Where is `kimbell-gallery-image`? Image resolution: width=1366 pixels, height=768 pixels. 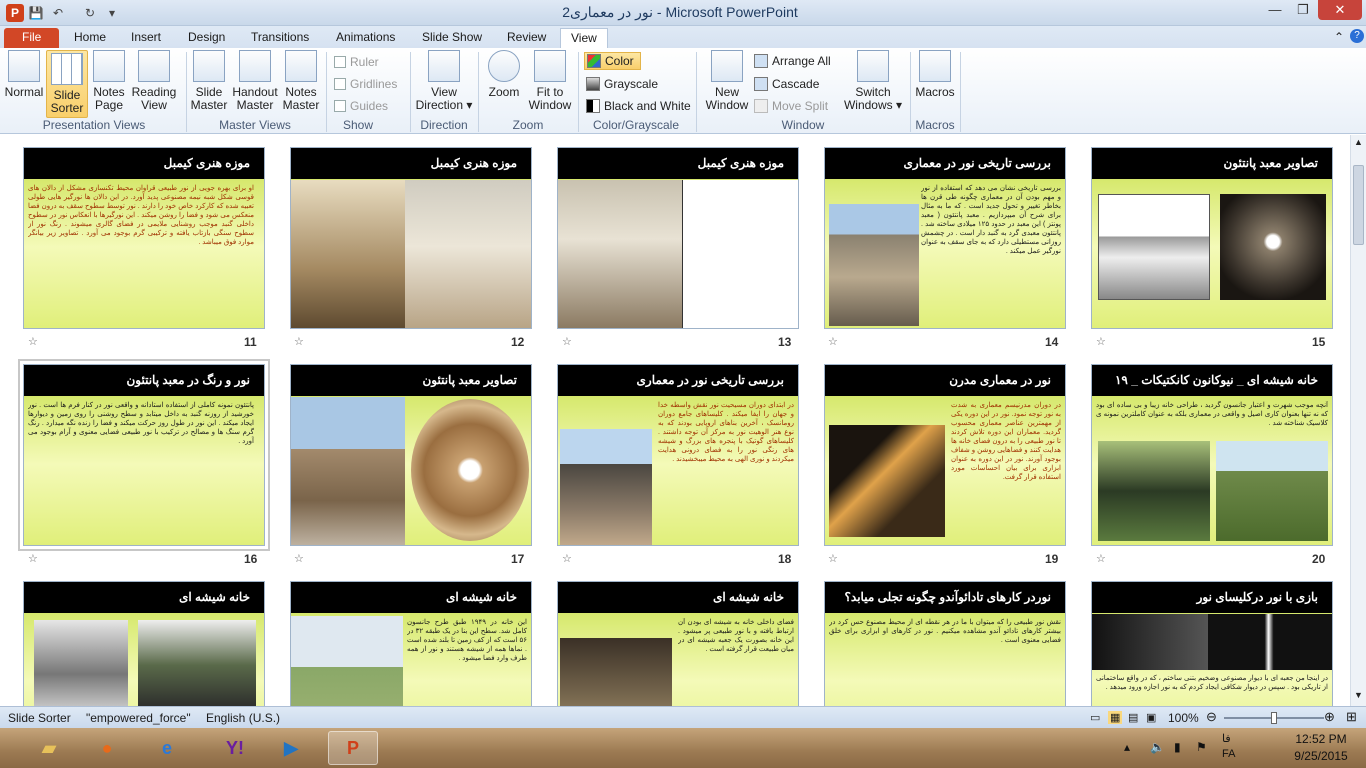 kimbell-gallery-image is located at coordinates (620, 254).